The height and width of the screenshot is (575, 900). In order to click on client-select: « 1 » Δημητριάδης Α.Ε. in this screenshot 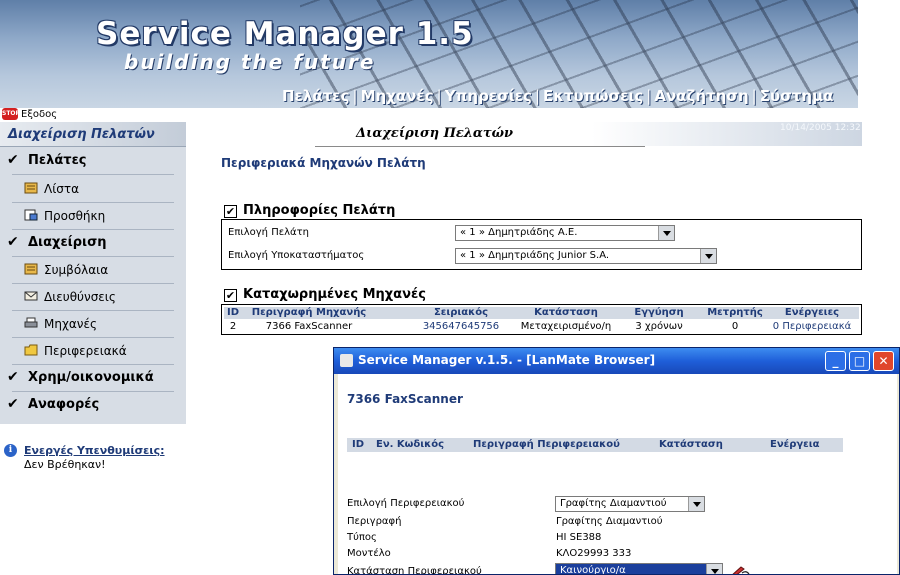, I will do `click(565, 233)`.